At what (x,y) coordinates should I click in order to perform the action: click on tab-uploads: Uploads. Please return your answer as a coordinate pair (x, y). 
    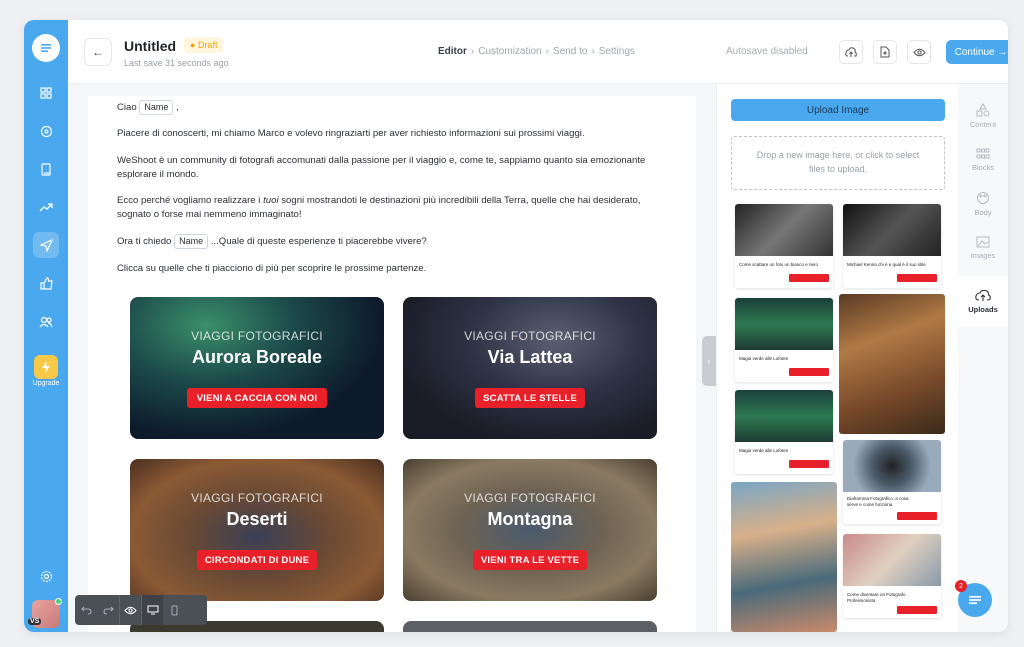
    Looking at the image, I should click on (983, 301).